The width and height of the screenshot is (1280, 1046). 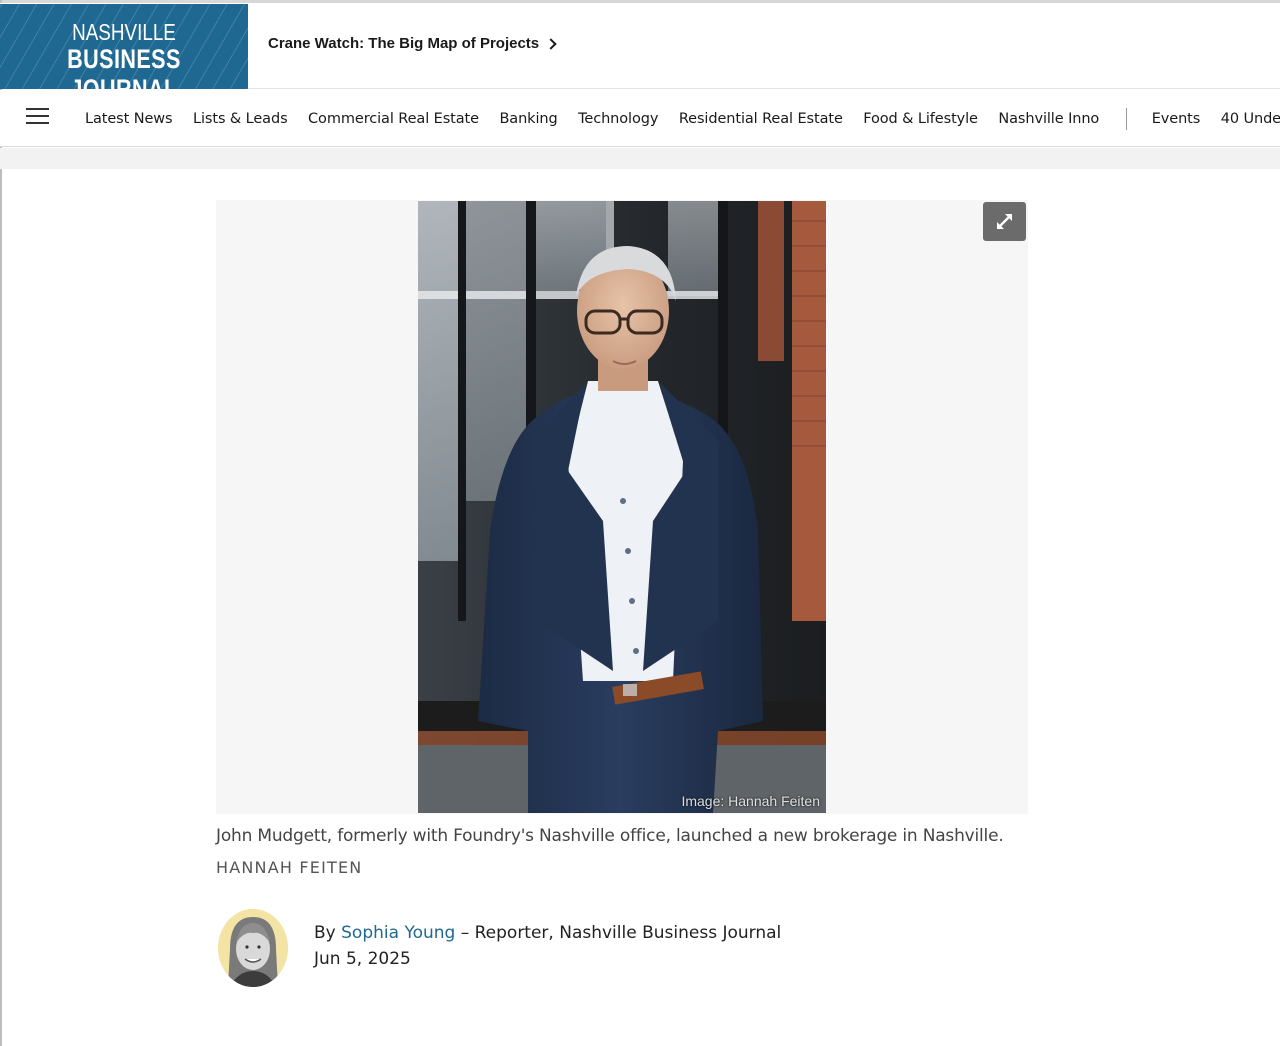 I want to click on avatar-illustration, so click(x=253, y=948).